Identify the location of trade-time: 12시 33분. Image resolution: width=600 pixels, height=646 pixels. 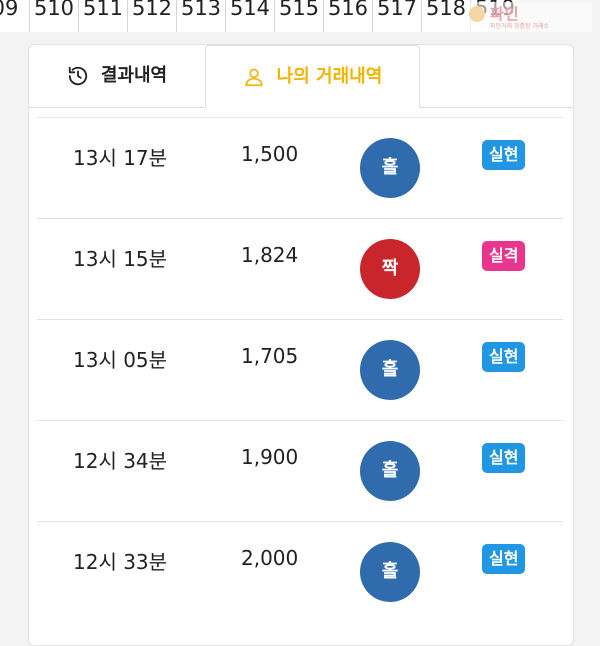
(120, 562).